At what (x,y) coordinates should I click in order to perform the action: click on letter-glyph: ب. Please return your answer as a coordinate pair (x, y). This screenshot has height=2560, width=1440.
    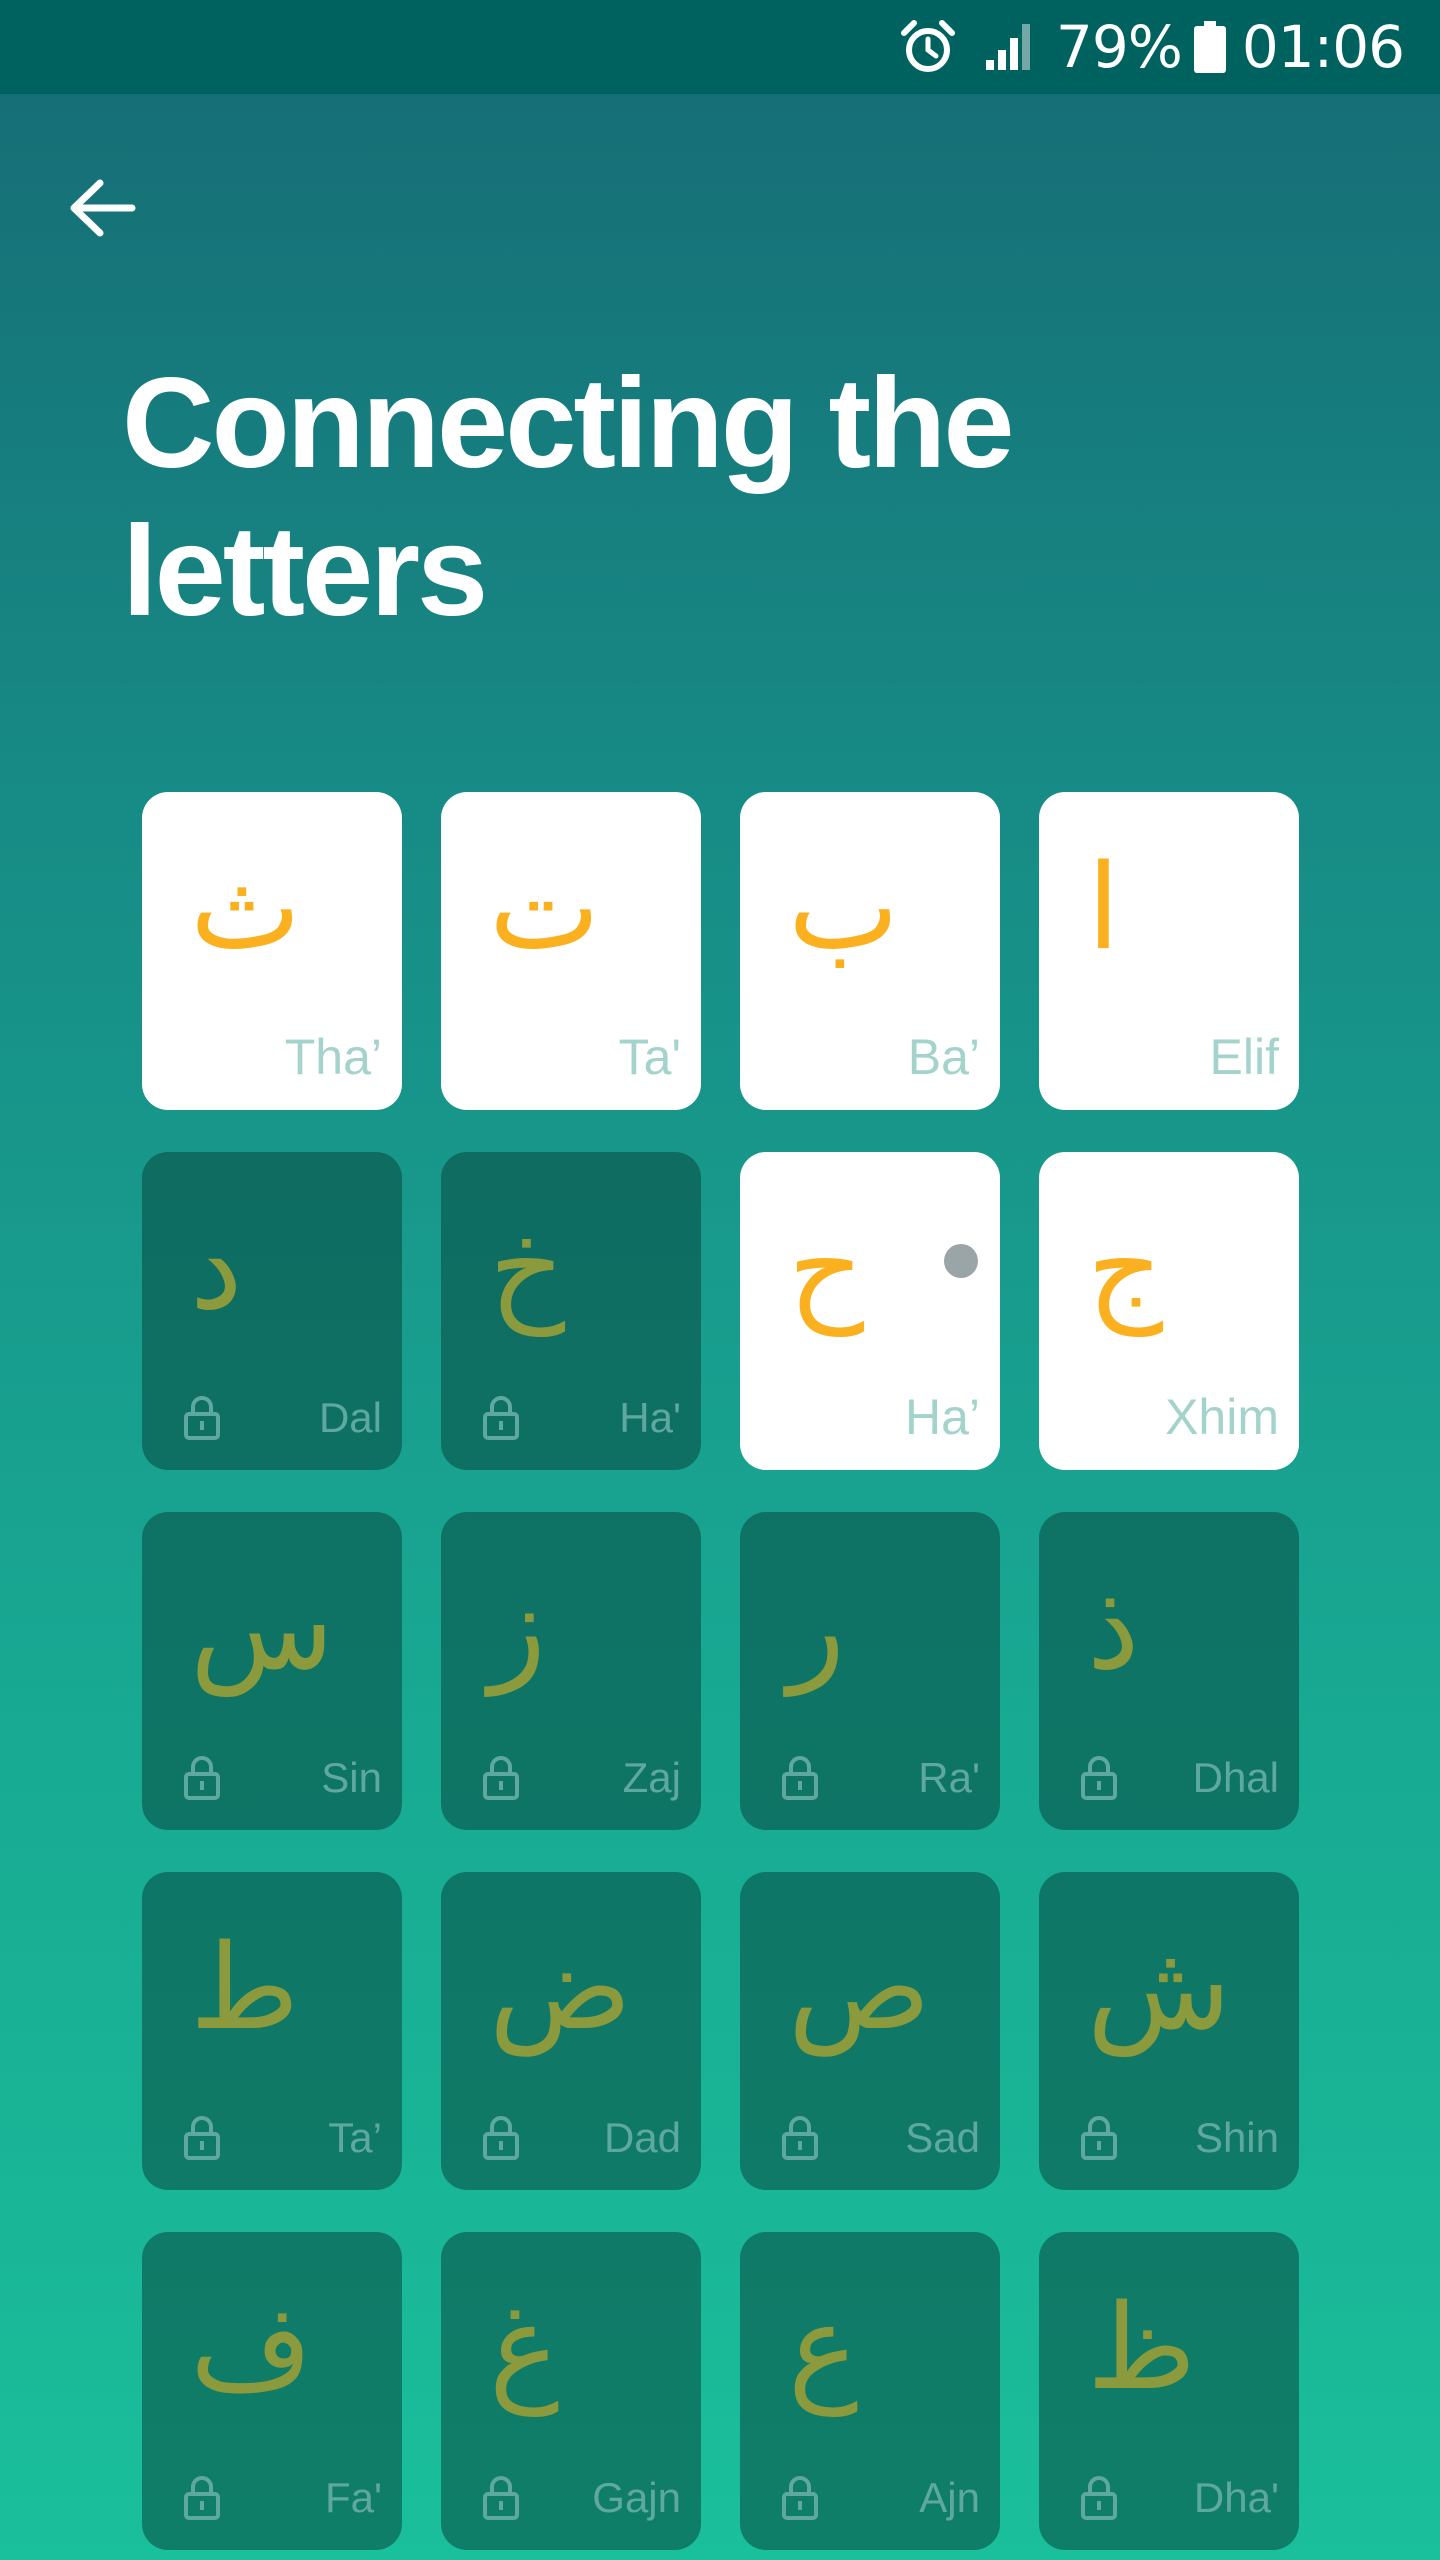
    Looking at the image, I should click on (844, 907).